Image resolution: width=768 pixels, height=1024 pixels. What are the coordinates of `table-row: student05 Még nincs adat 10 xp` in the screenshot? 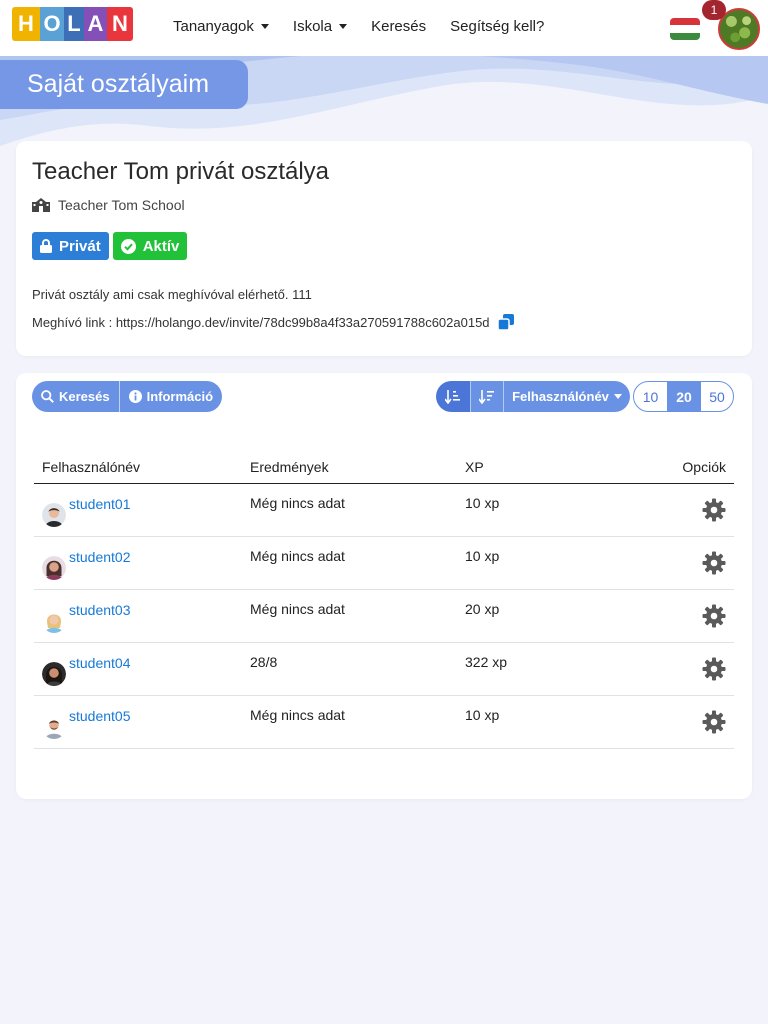 It's located at (384, 722).